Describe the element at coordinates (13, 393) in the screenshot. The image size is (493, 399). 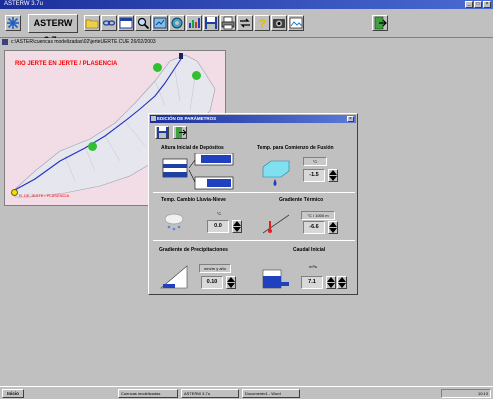
I see `start-button: Inicio` at that location.